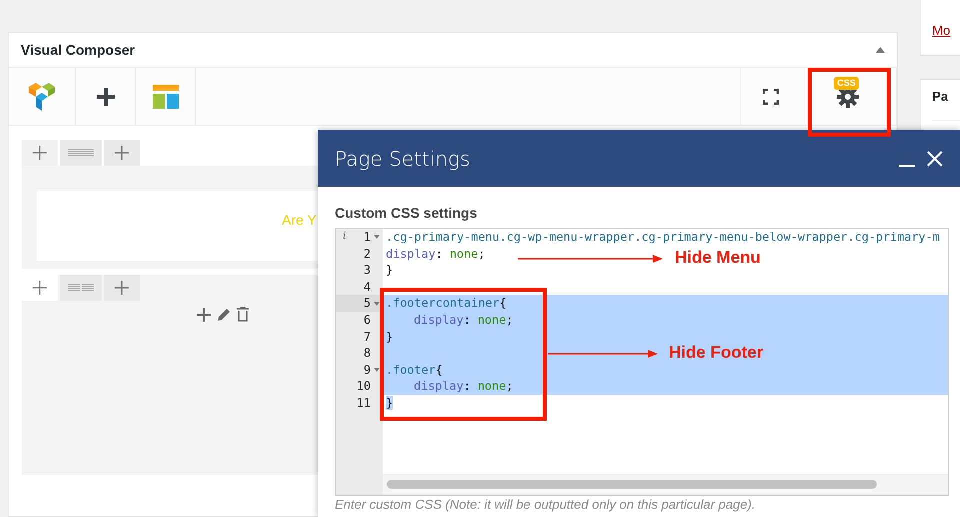  I want to click on line-number: 3, so click(366, 270).